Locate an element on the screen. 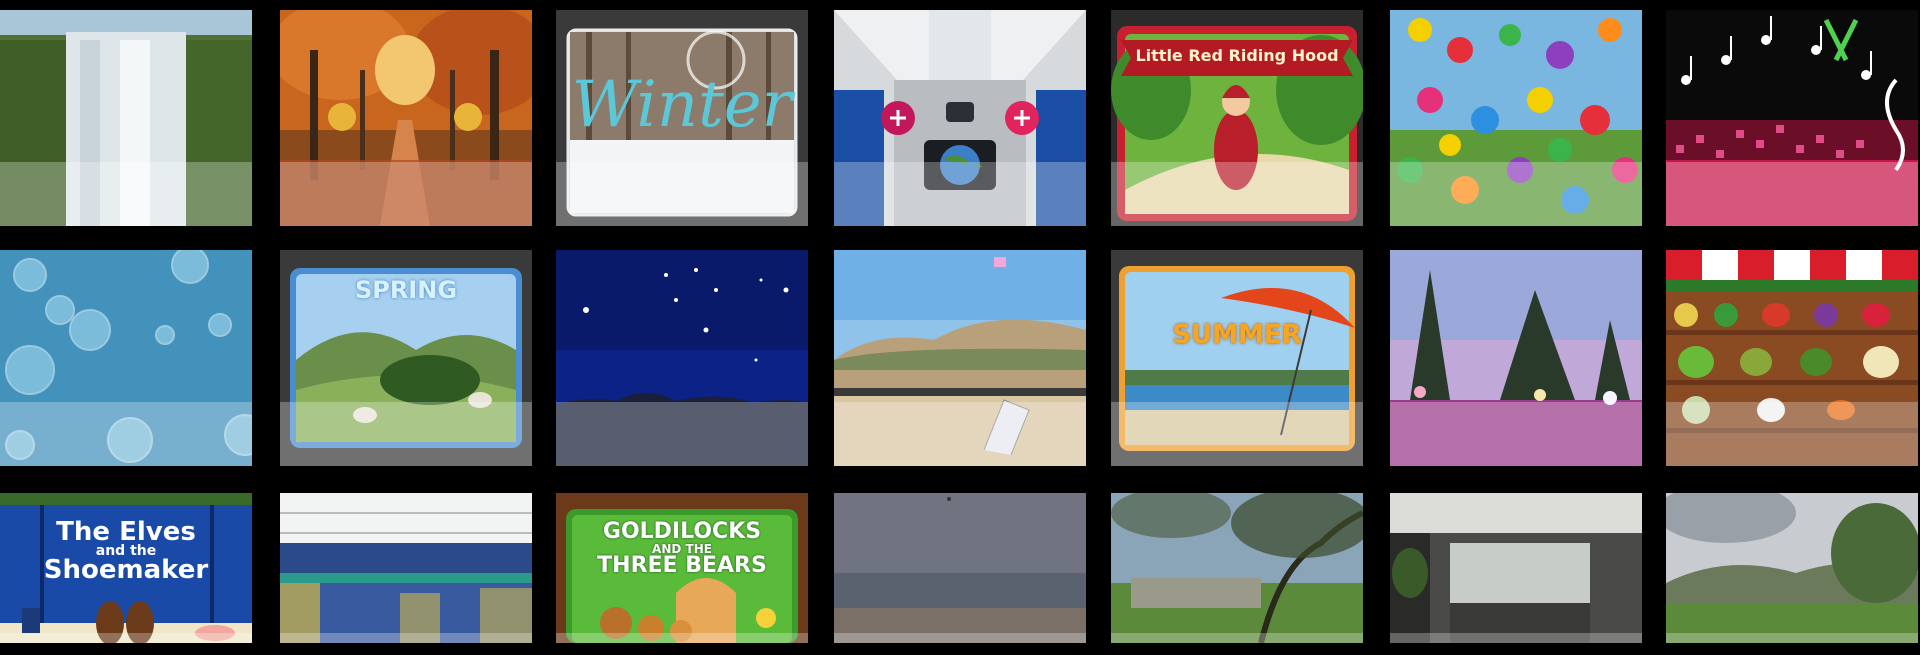 The width and height of the screenshot is (1920, 655). waterfall-tile is located at coordinates (126, 118).